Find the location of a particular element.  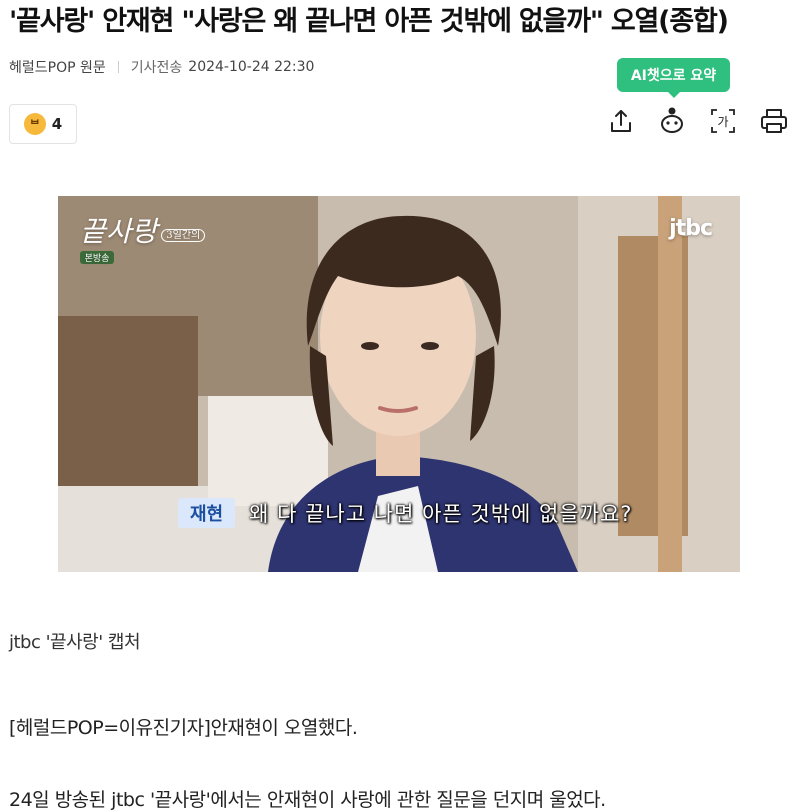

photo-credit: jtbc '끝사랑' 캡처 is located at coordinates (75, 642).